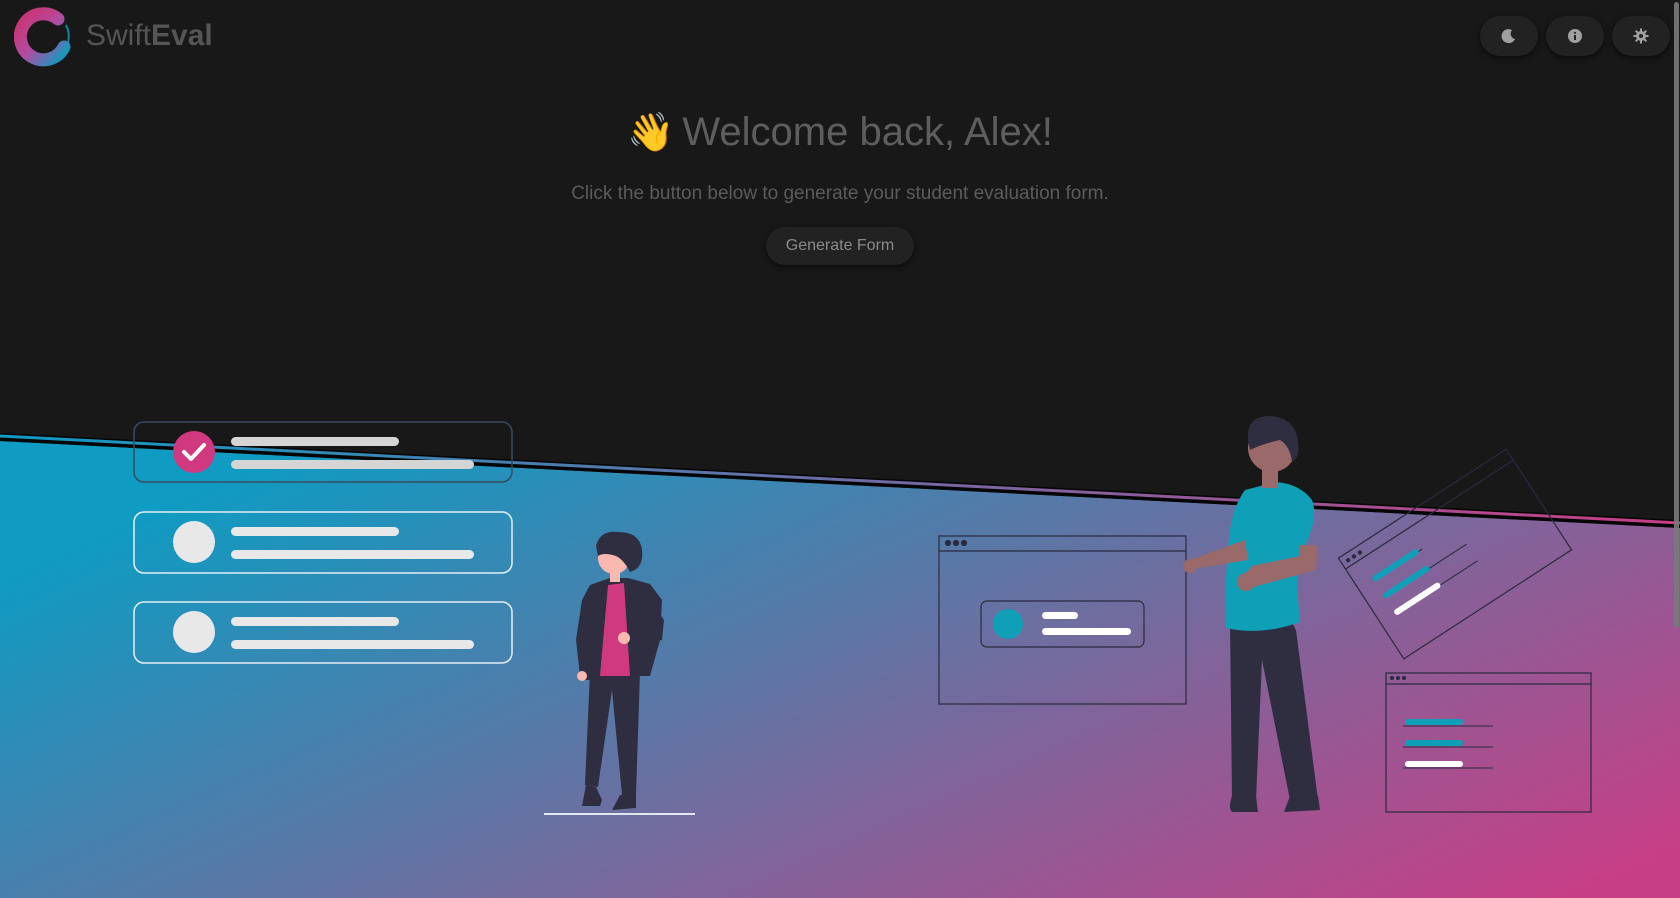 The image size is (1680, 898). What do you see at coordinates (840, 246) in the screenshot?
I see `generate-form-button: Generate Form` at bounding box center [840, 246].